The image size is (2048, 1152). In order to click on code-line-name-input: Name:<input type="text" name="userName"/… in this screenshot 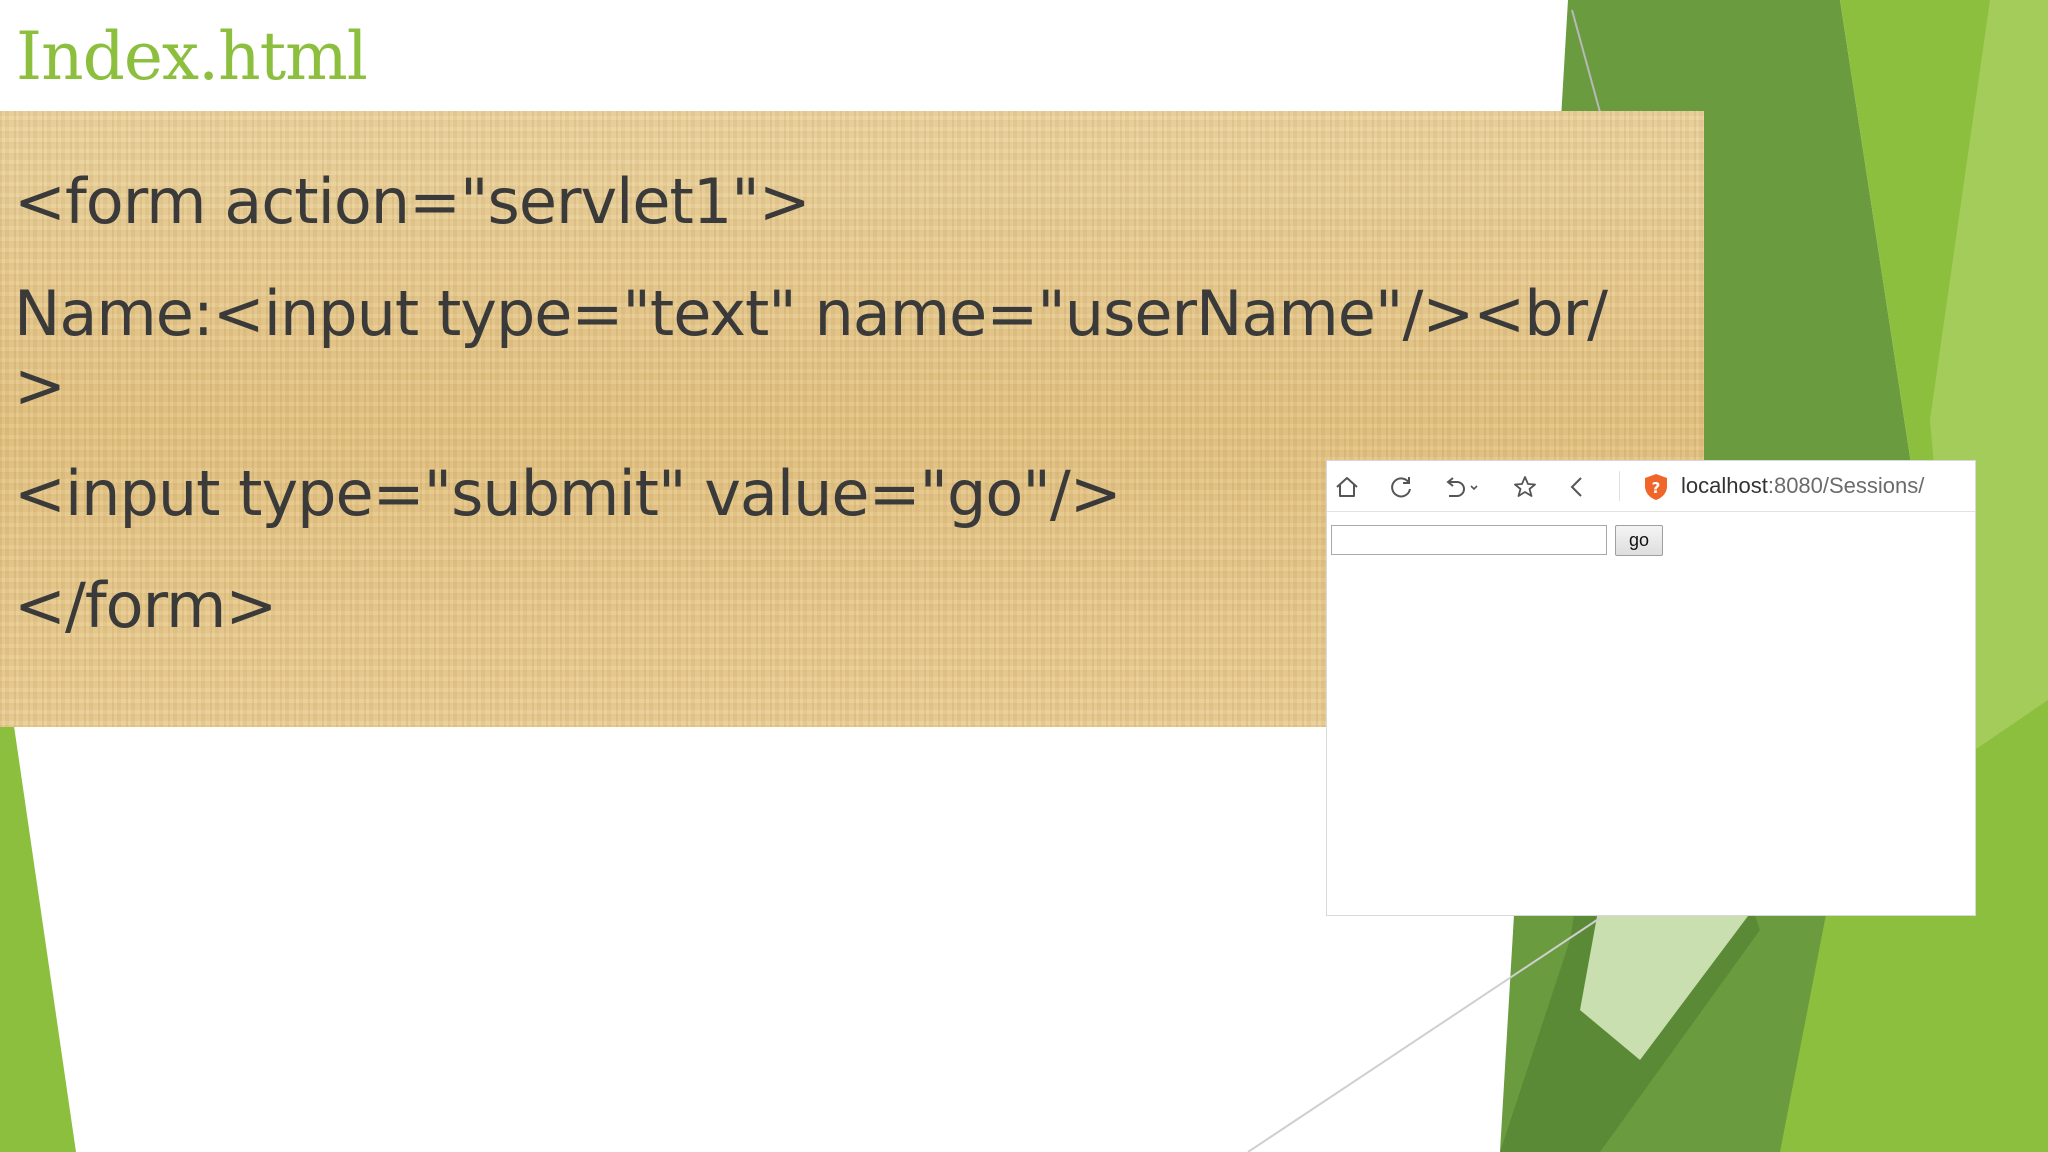, I will do `click(811, 313)`.